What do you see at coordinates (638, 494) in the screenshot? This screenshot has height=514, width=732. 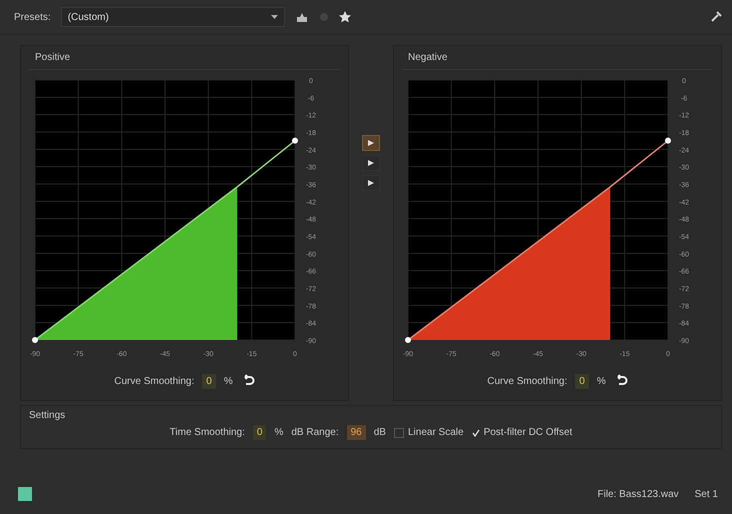 I see `file-label: File: Bass123.wav` at bounding box center [638, 494].